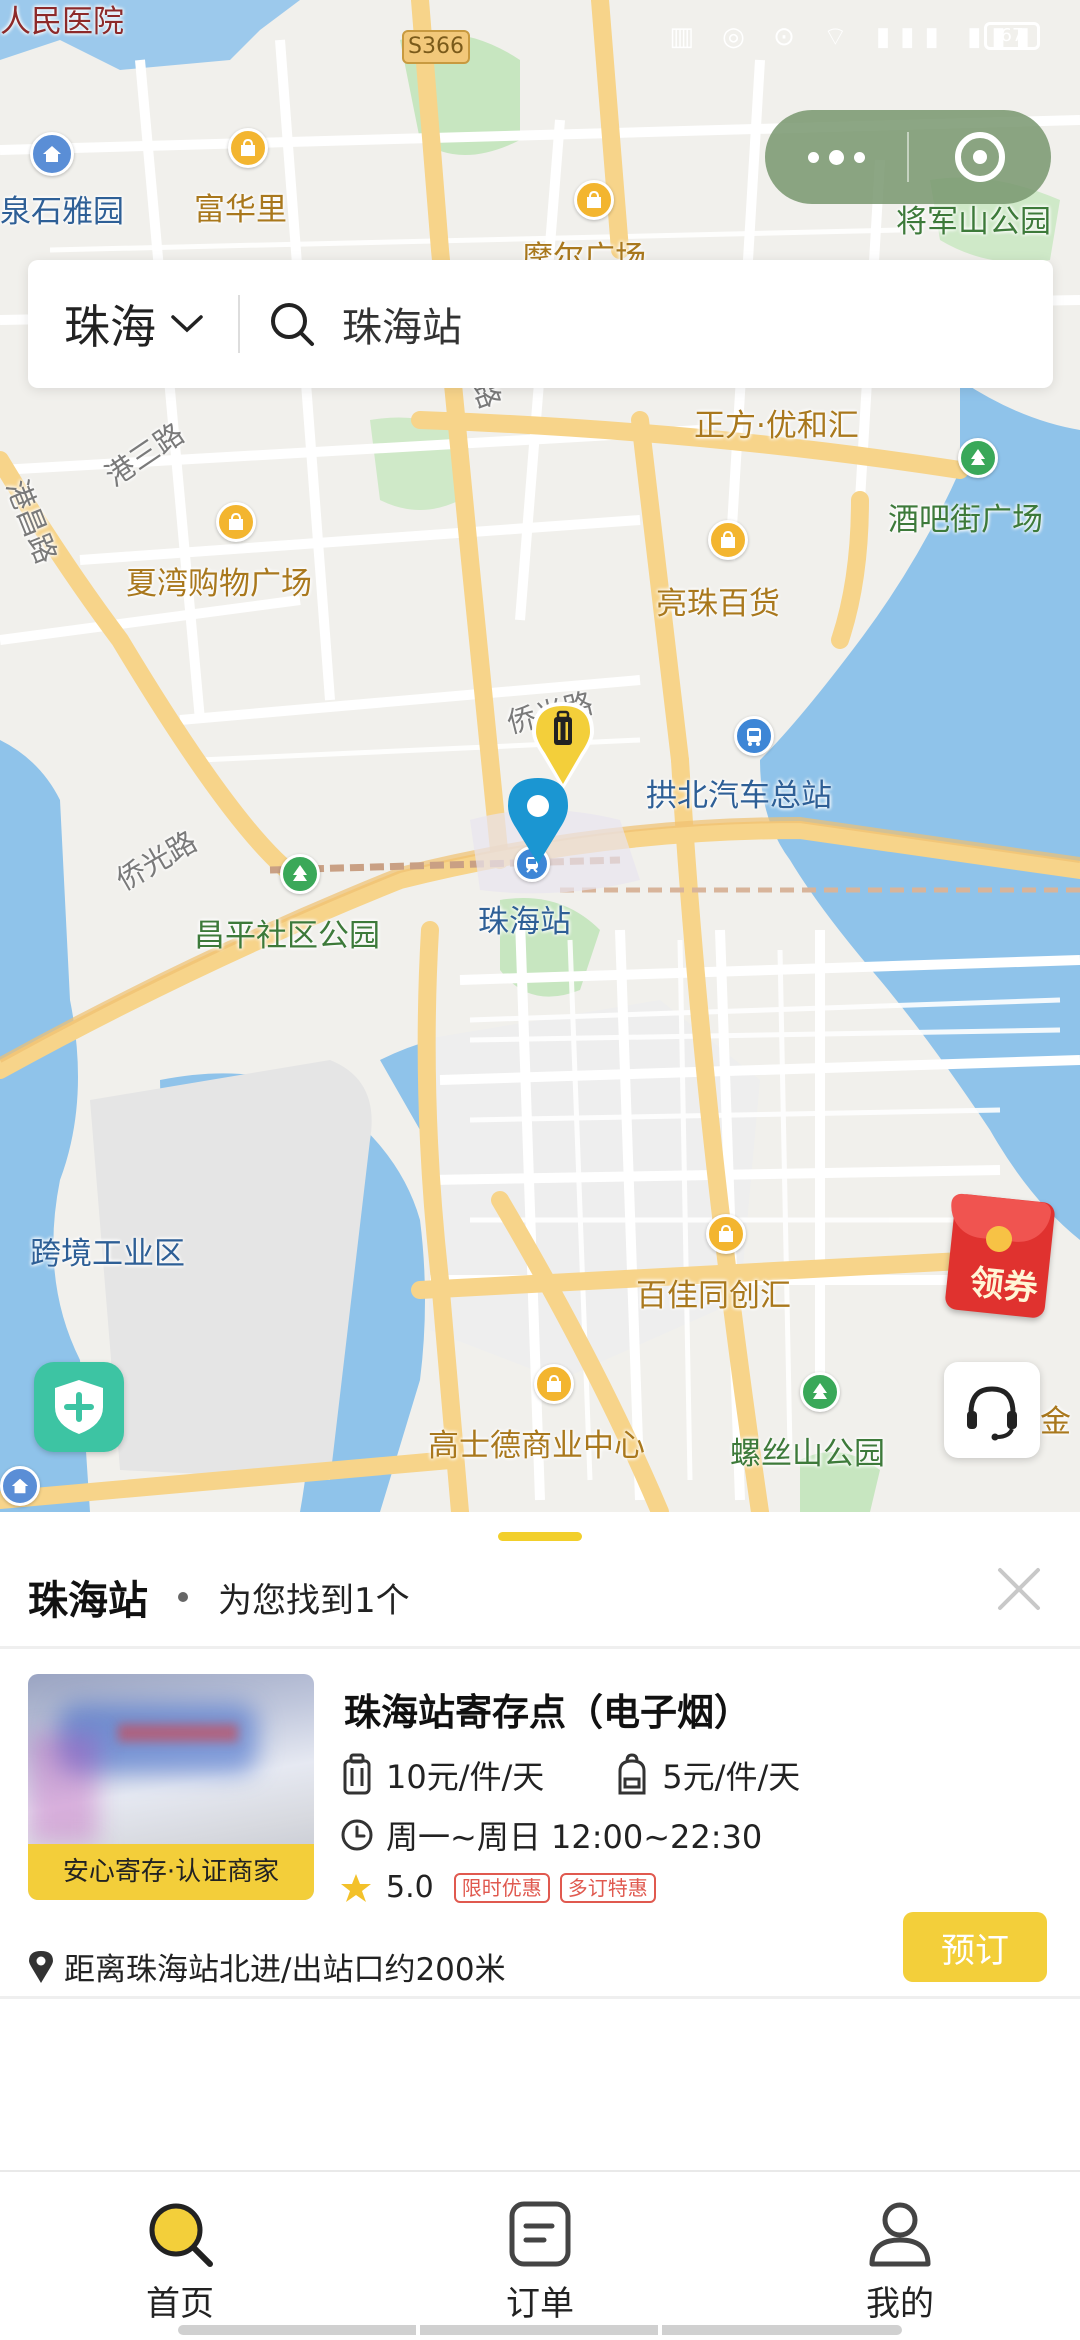 This screenshot has width=1080, height=2340. What do you see at coordinates (975, 1947) in the screenshot?
I see `book-button: 预订` at bounding box center [975, 1947].